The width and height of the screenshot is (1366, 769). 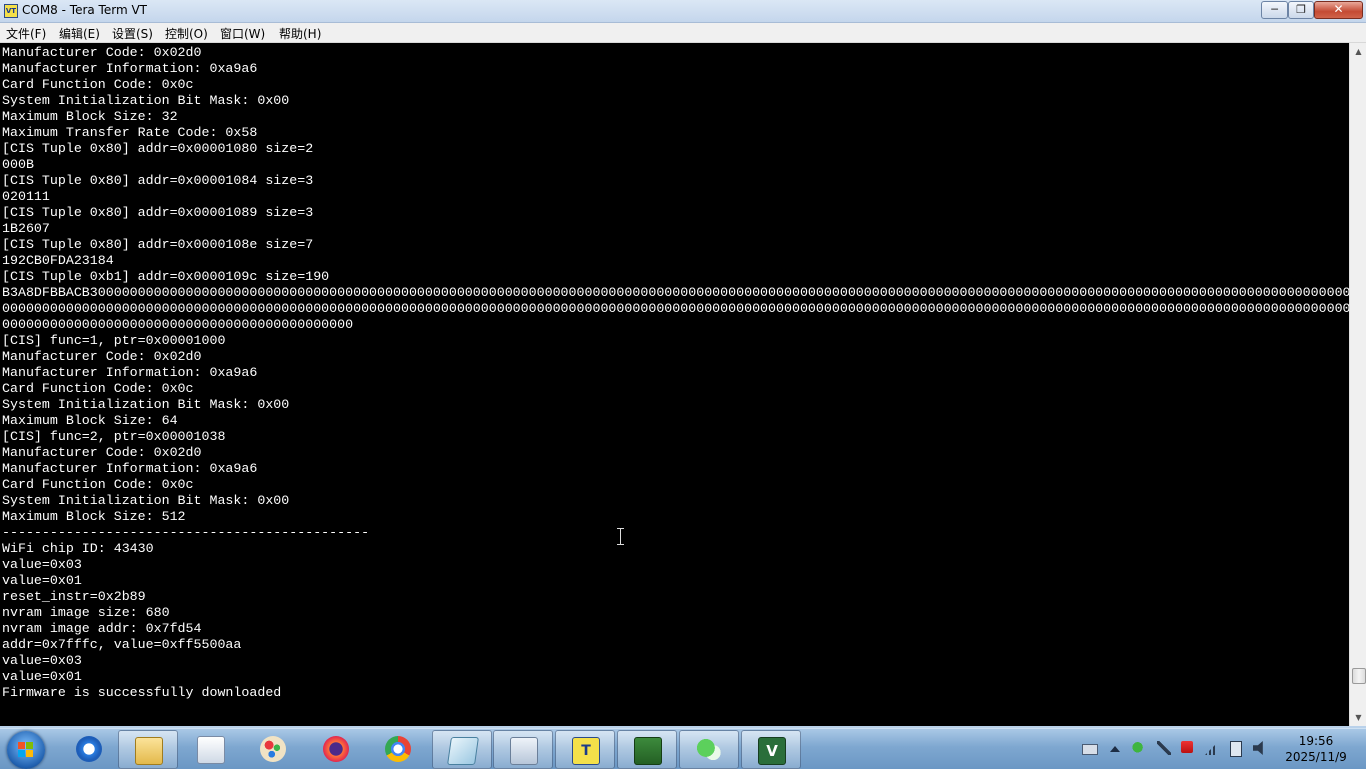 What do you see at coordinates (1274, 10) in the screenshot?
I see `minimize-button: ─` at bounding box center [1274, 10].